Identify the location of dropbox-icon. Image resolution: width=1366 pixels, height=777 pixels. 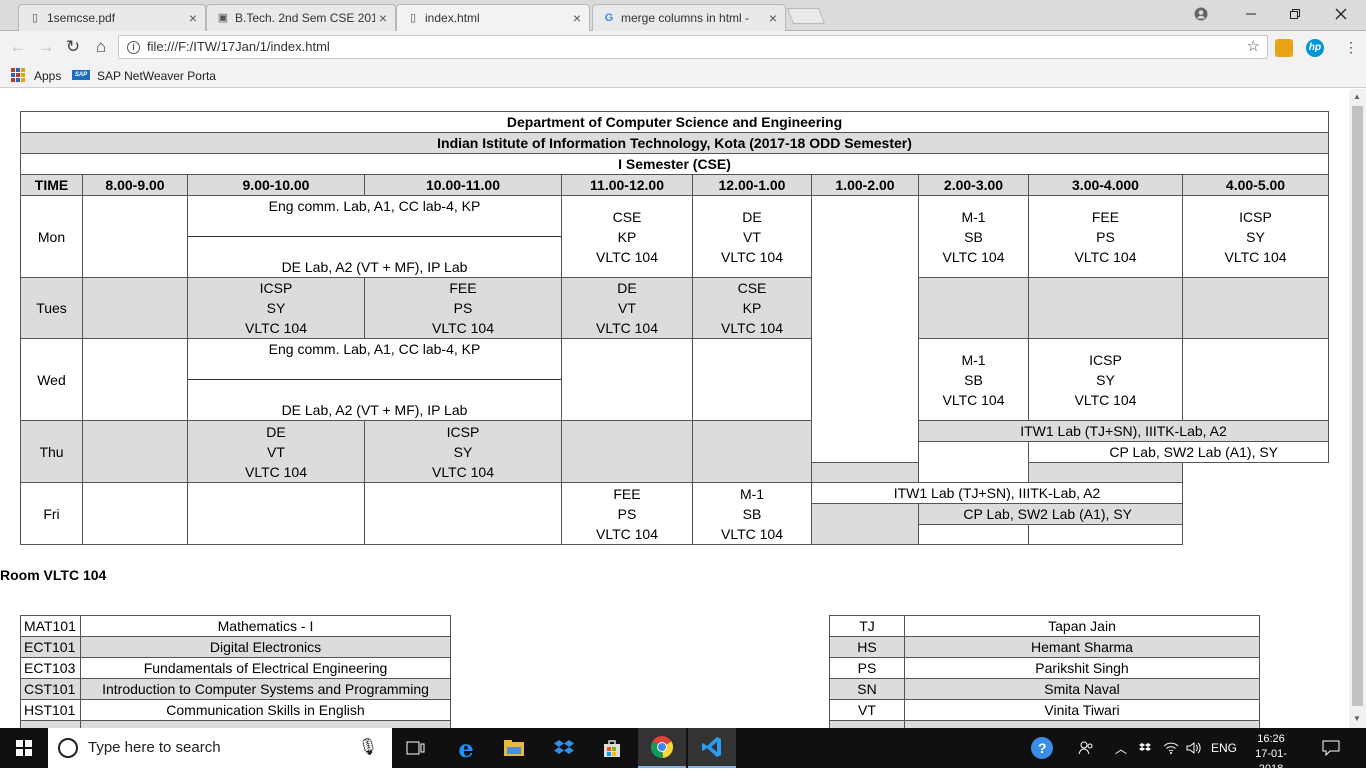
(564, 748).